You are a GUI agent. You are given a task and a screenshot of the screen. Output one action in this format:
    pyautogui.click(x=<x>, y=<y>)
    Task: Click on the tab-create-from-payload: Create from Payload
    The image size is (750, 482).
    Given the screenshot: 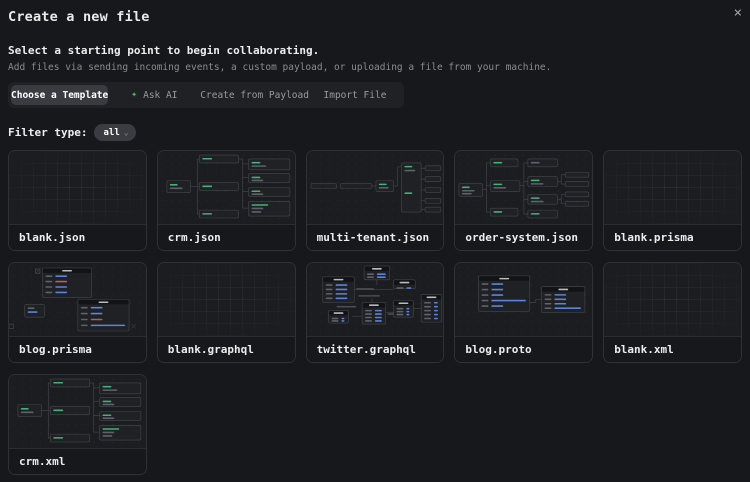 What is the action you would take?
    pyautogui.click(x=254, y=95)
    